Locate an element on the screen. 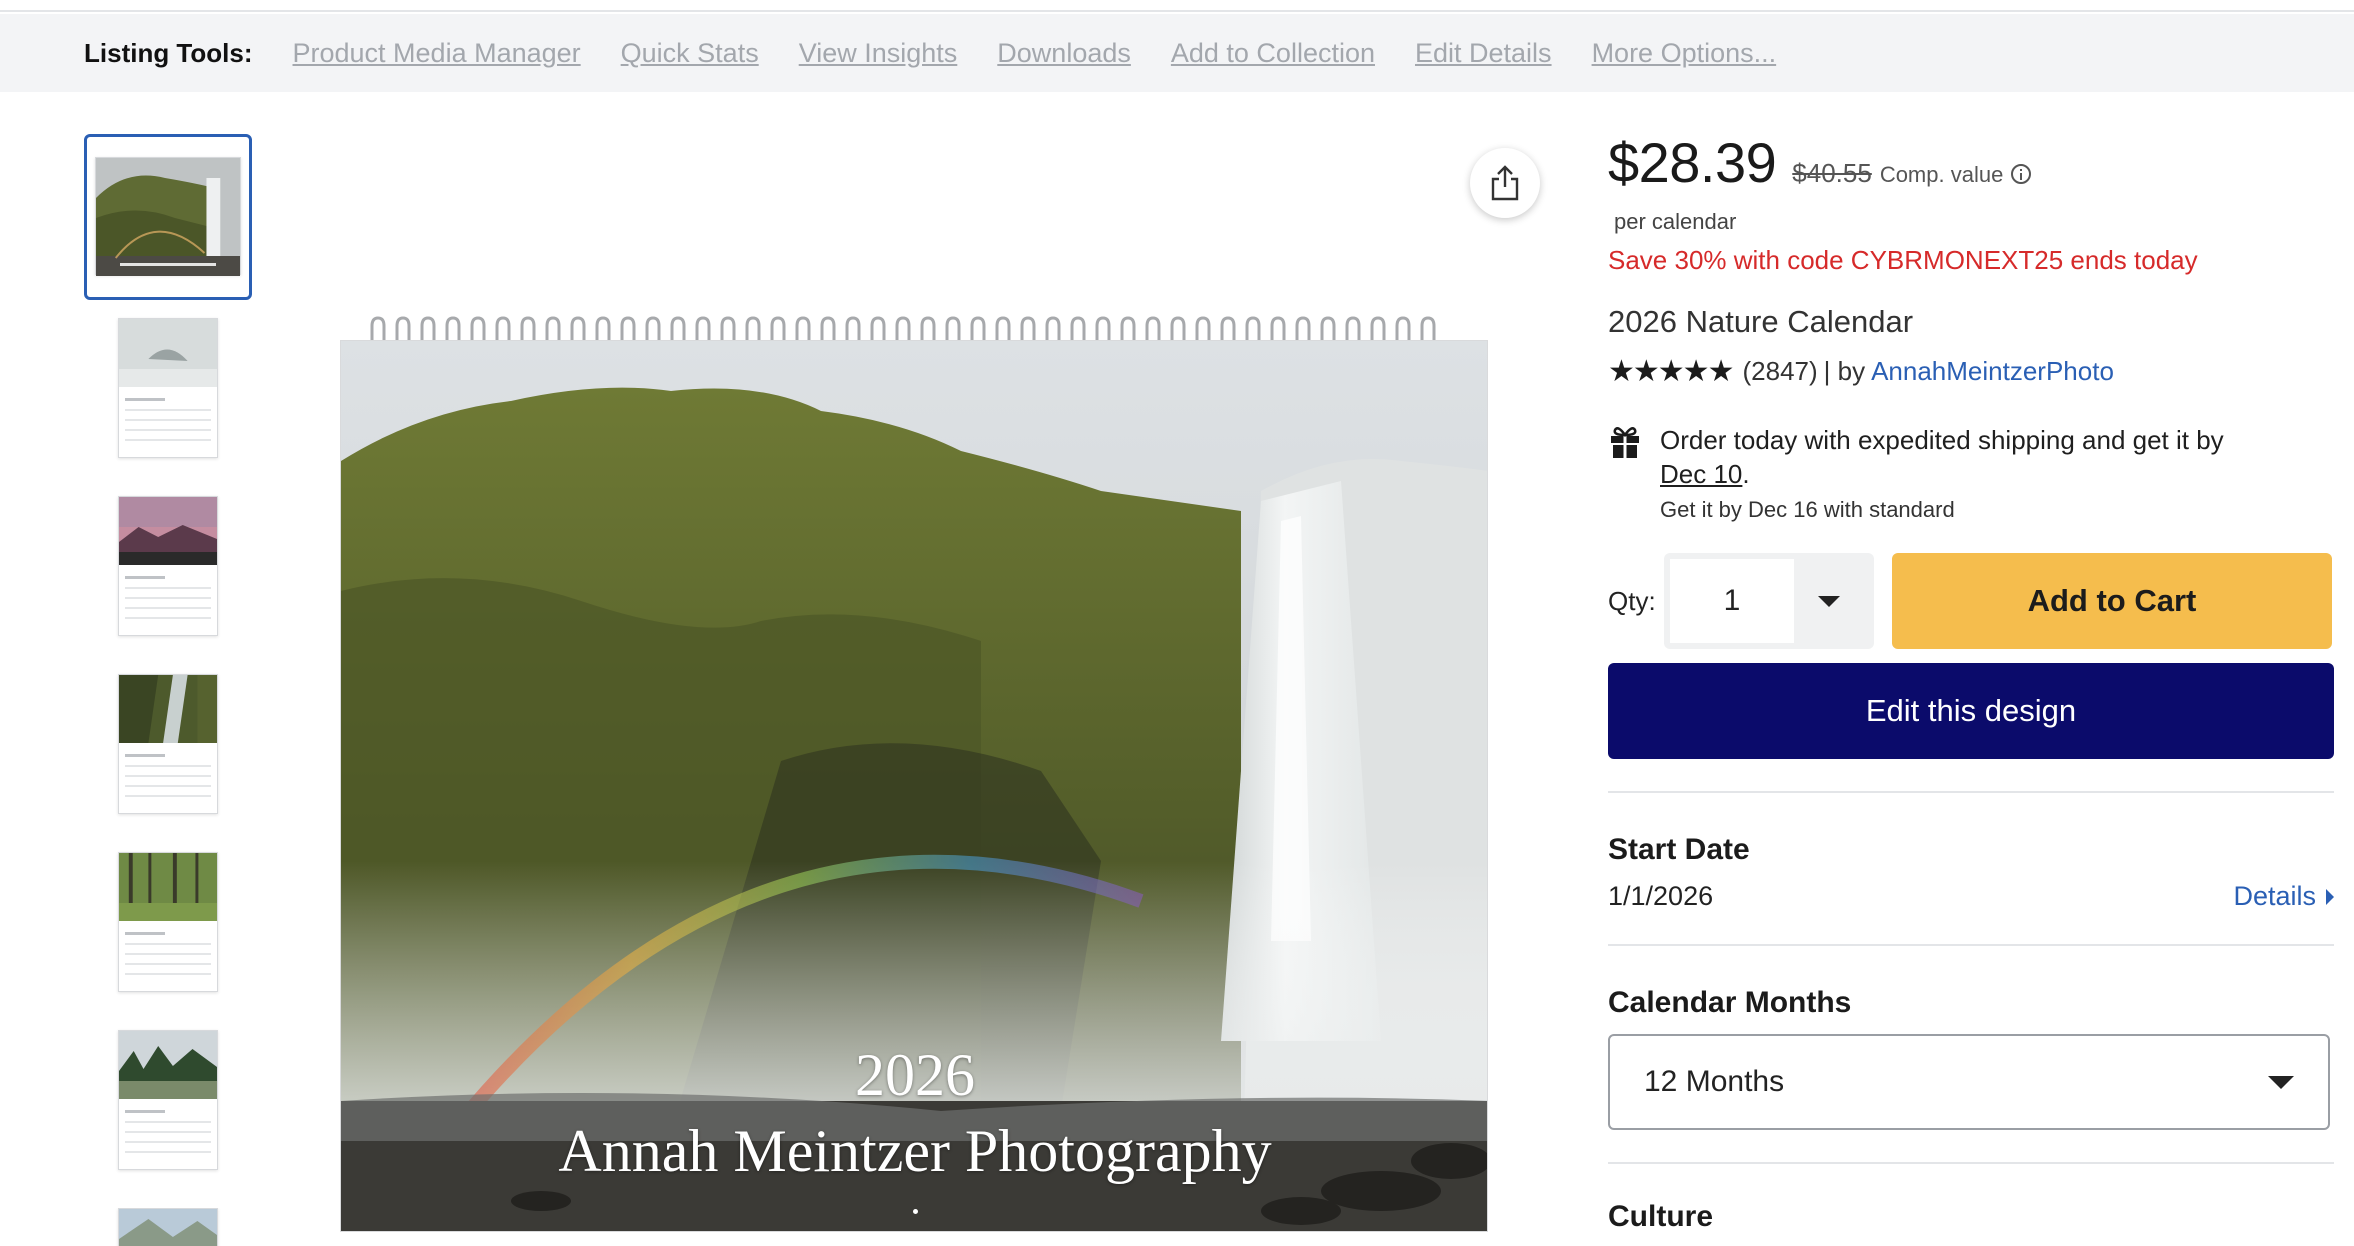  edit-design-button: Edit this design is located at coordinates (1971, 711).